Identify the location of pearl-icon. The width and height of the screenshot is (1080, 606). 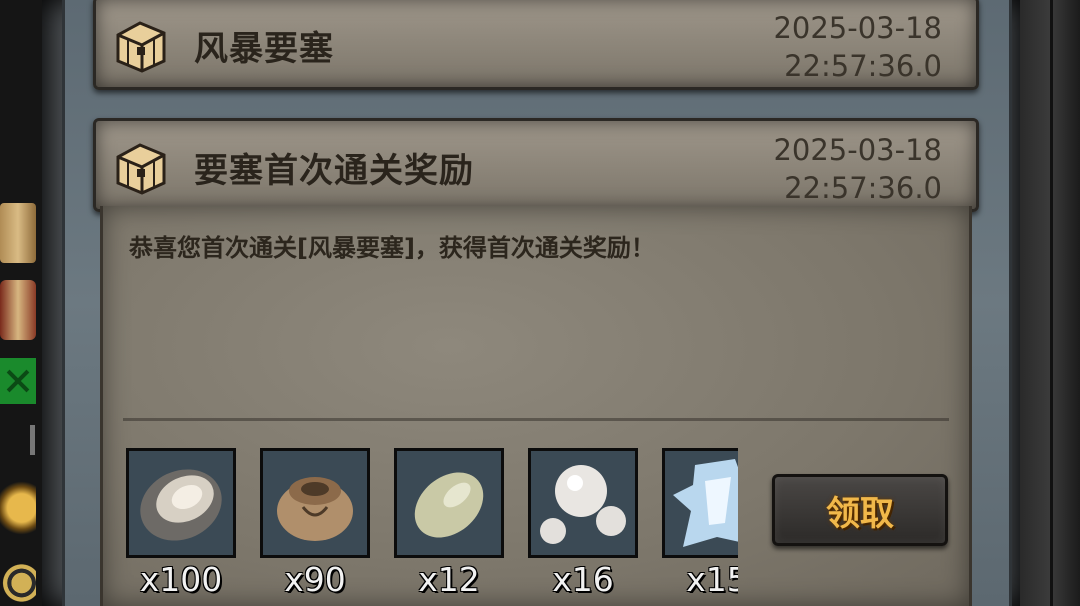
(583, 503).